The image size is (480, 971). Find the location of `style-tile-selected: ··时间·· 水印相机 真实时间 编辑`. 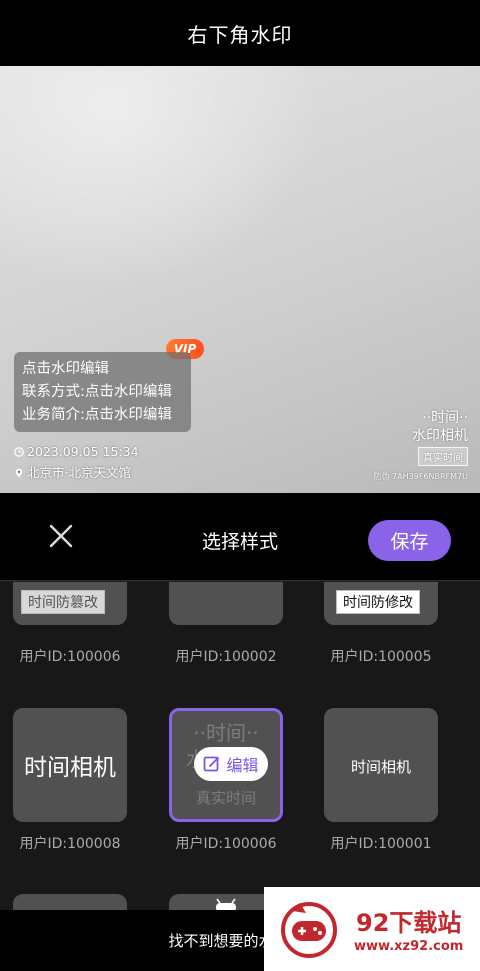

style-tile-selected: ··时间·· 水印相机 真实时间 编辑 is located at coordinates (226, 765).